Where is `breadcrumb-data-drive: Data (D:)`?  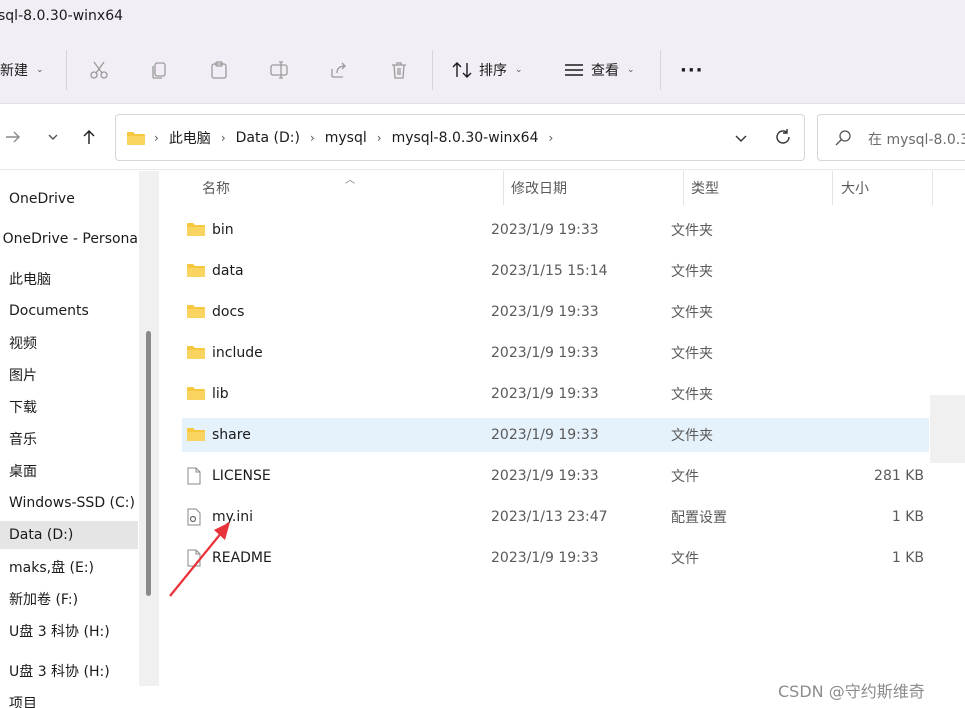 breadcrumb-data-drive: Data (D:) is located at coordinates (268, 138).